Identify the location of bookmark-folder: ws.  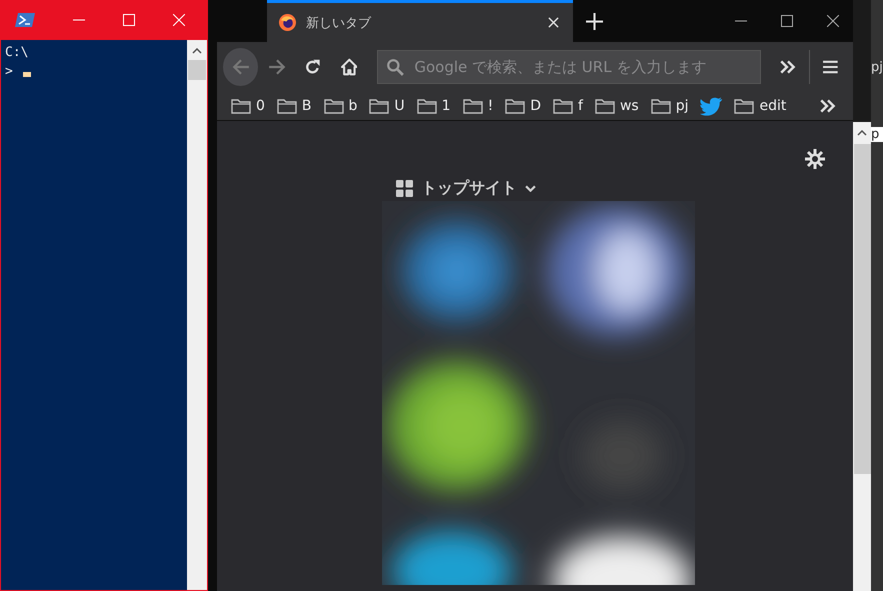
(616, 106).